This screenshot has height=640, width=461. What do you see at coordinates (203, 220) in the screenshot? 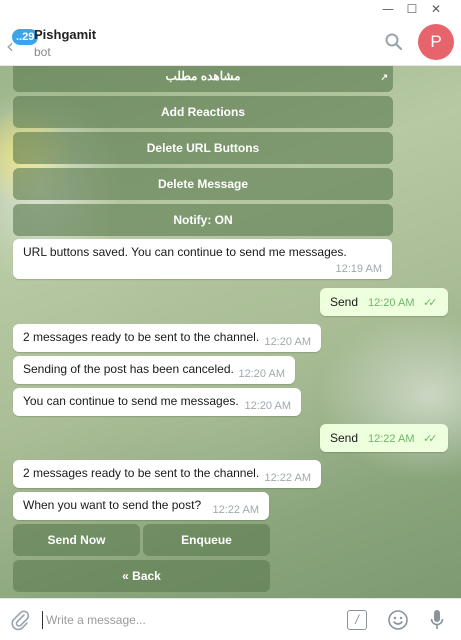
I see `inline-button-notify: Notify: ON` at bounding box center [203, 220].